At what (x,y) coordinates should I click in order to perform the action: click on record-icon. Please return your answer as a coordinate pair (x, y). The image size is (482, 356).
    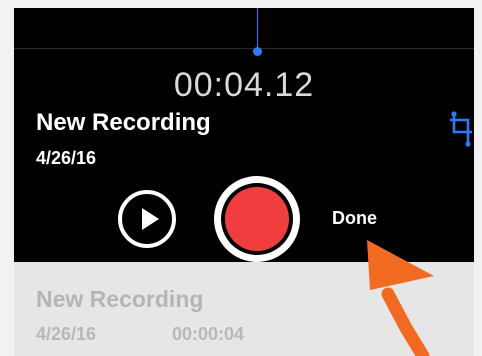
    Looking at the image, I should click on (257, 219).